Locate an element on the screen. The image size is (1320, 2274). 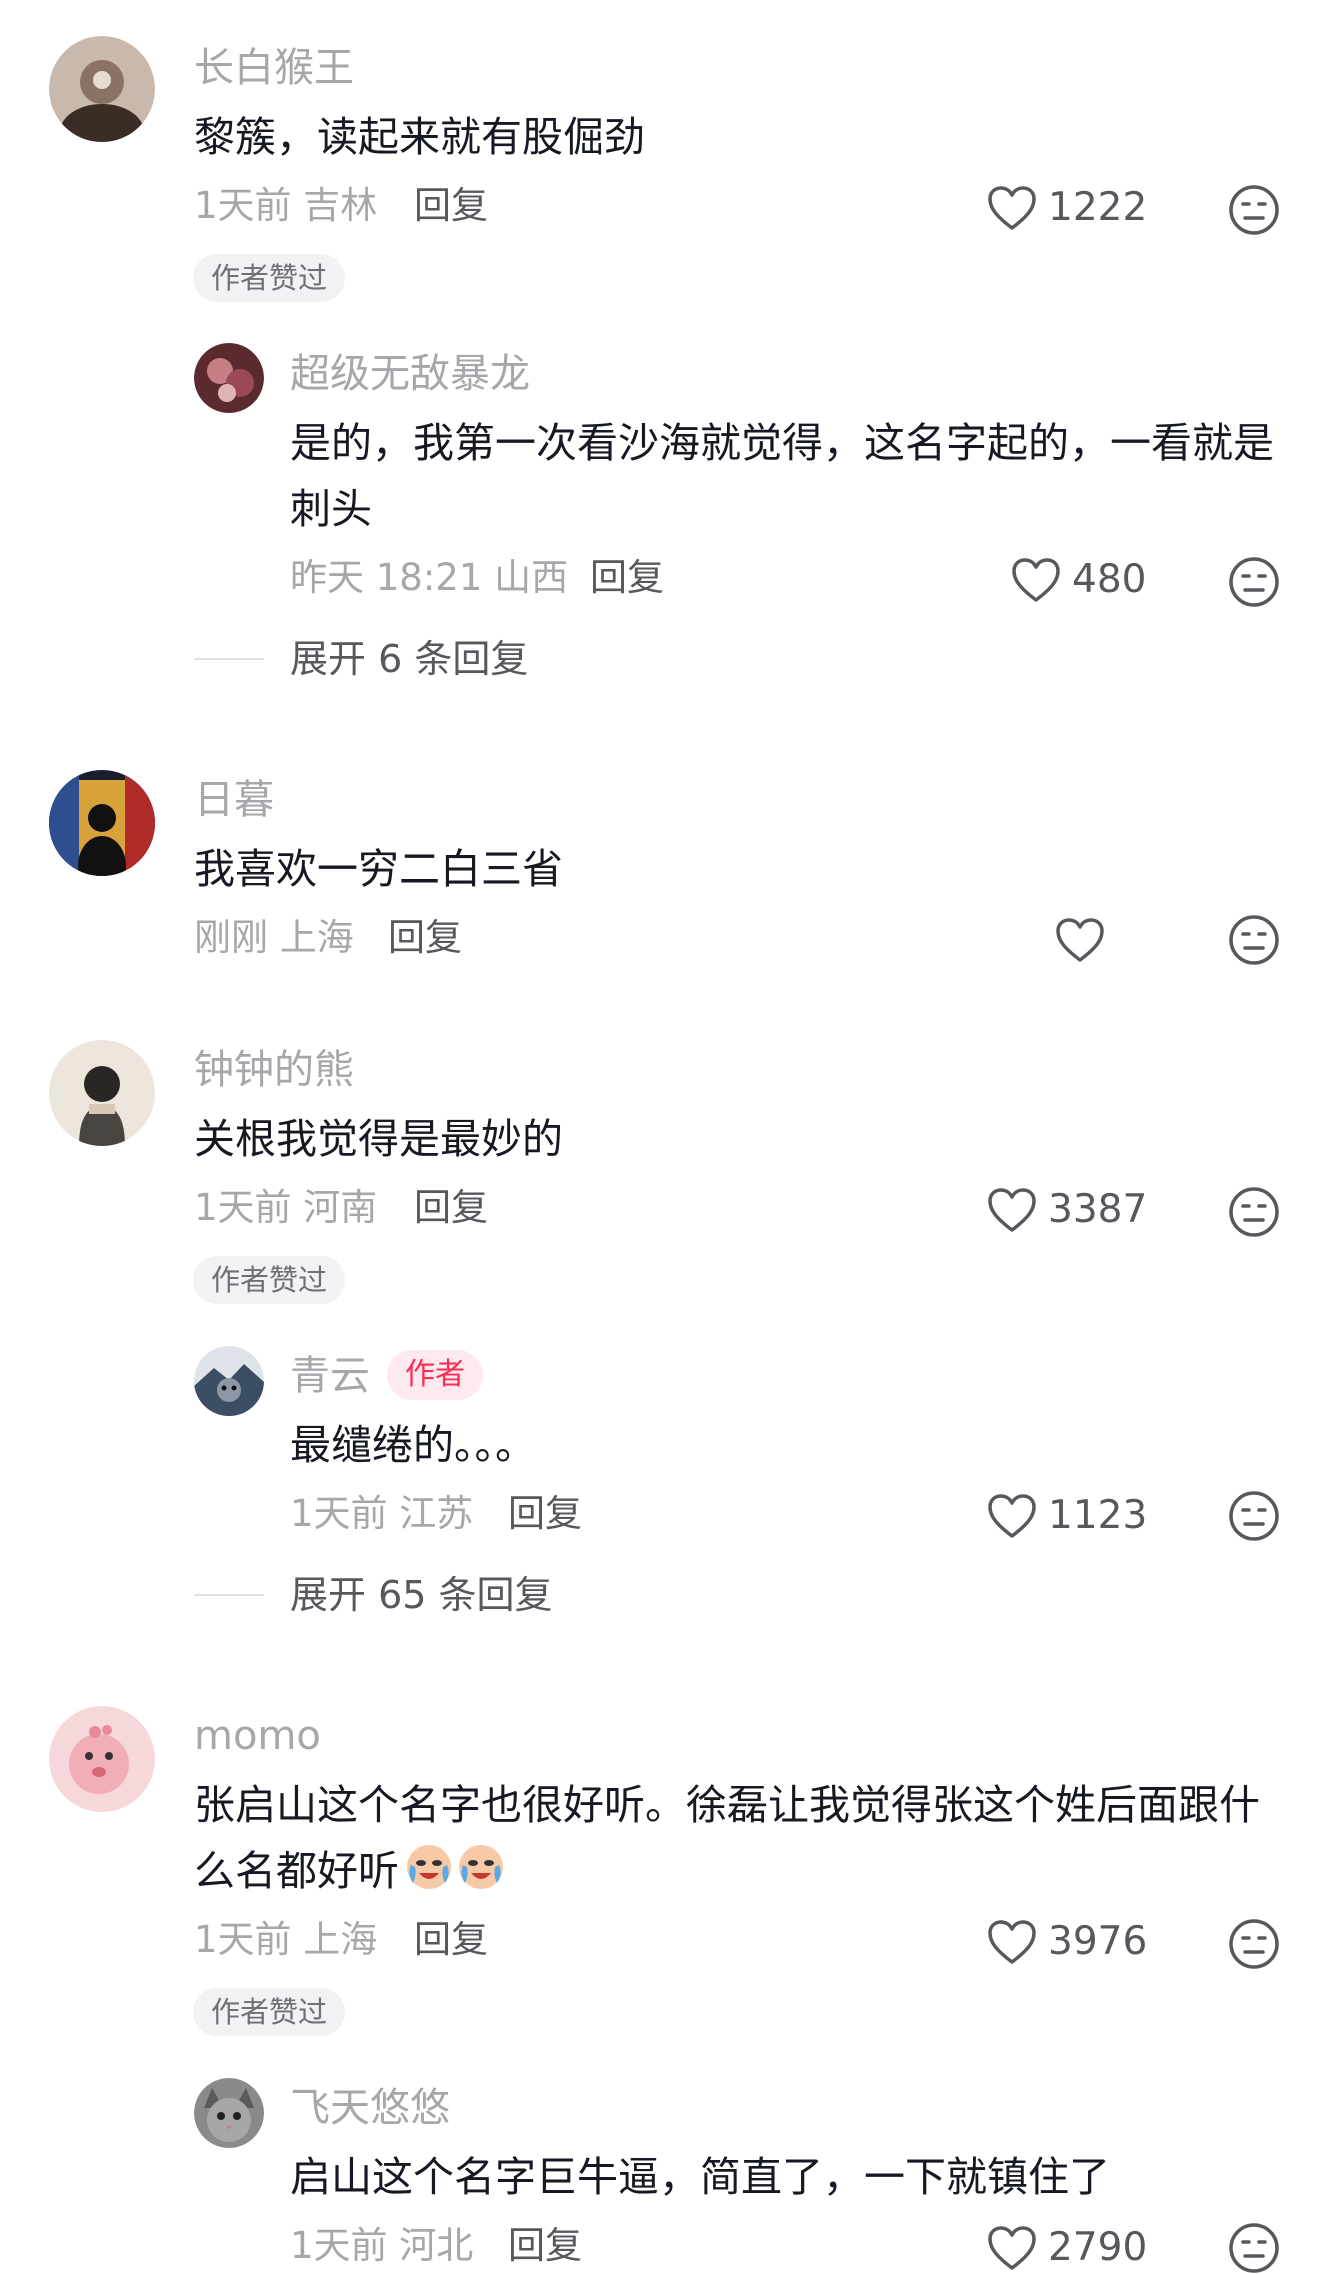
comment-text-content: 张启山这个名字也很好听。徐磊让我觉得张这个姓后面跟什么名都好听 is located at coordinates (727, 1838).